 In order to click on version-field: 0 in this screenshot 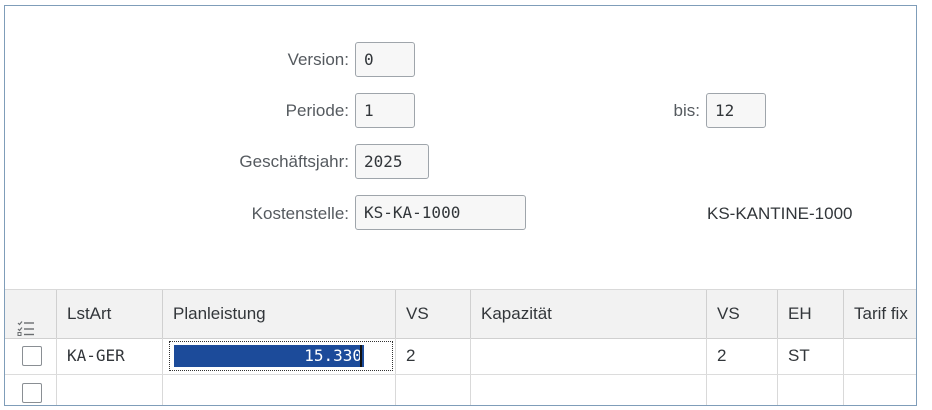, I will do `click(385, 59)`.